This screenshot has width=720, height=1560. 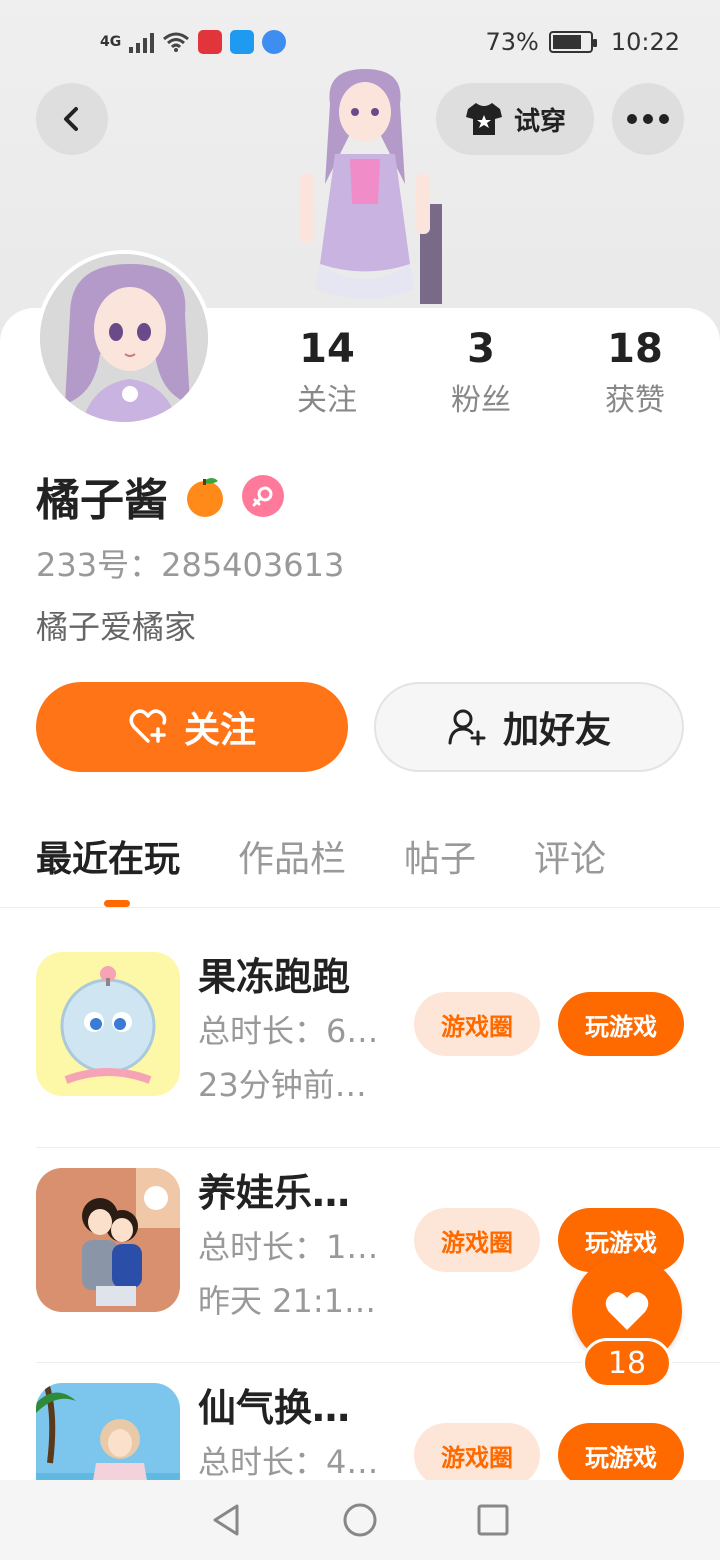 I want to click on avatar, so click(x=124, y=338).